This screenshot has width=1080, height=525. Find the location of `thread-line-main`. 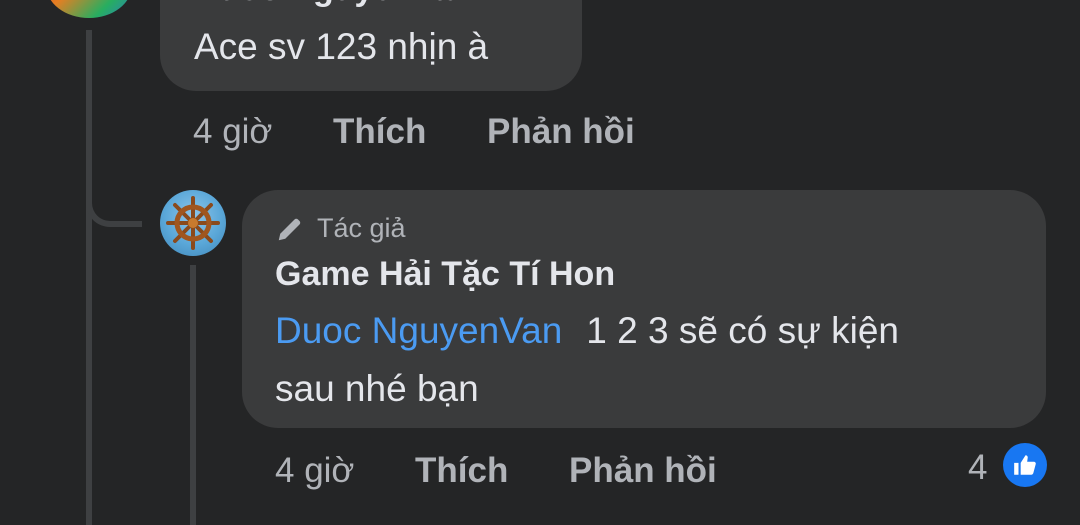

thread-line-main is located at coordinates (89, 277).